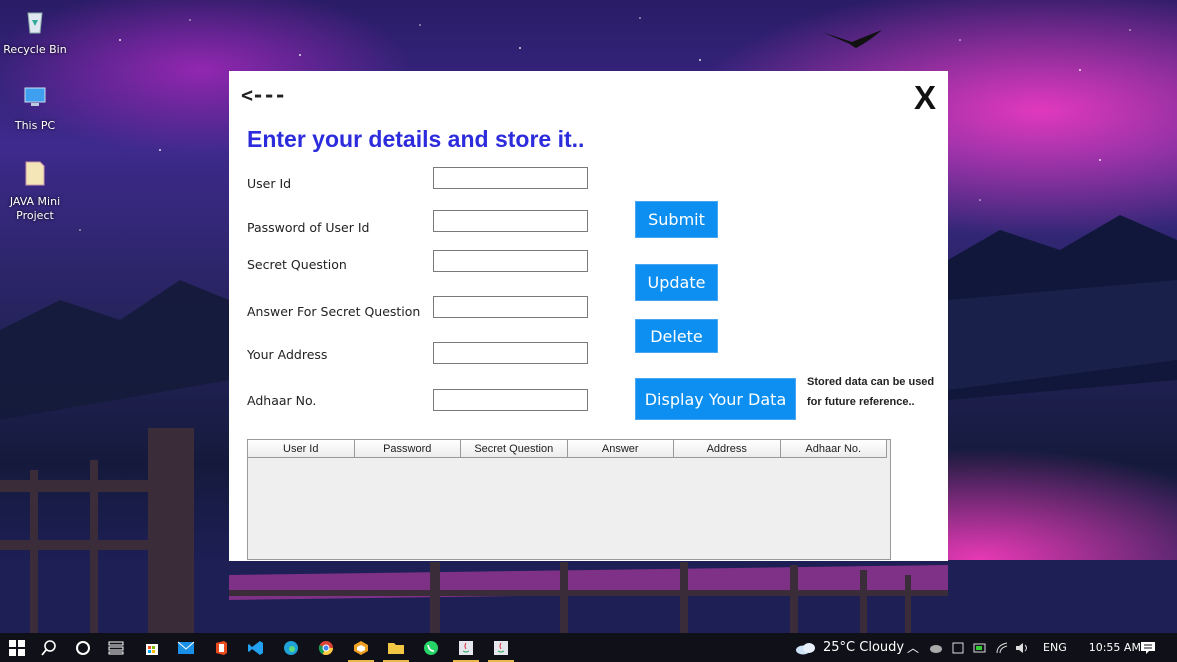 This screenshot has width=1177, height=662. I want to click on vscode-icon, so click(255, 647).